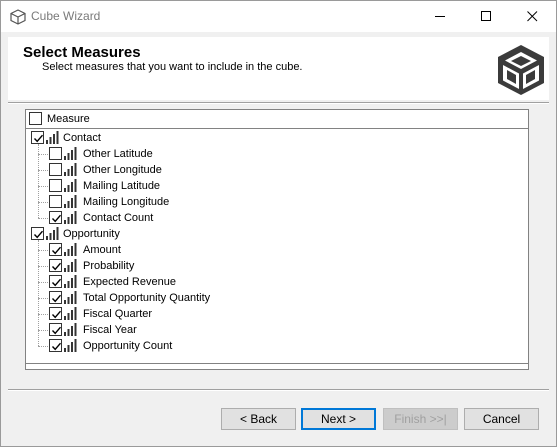  Describe the element at coordinates (91, 234) in the screenshot. I see `group-label: Opportunity` at that location.